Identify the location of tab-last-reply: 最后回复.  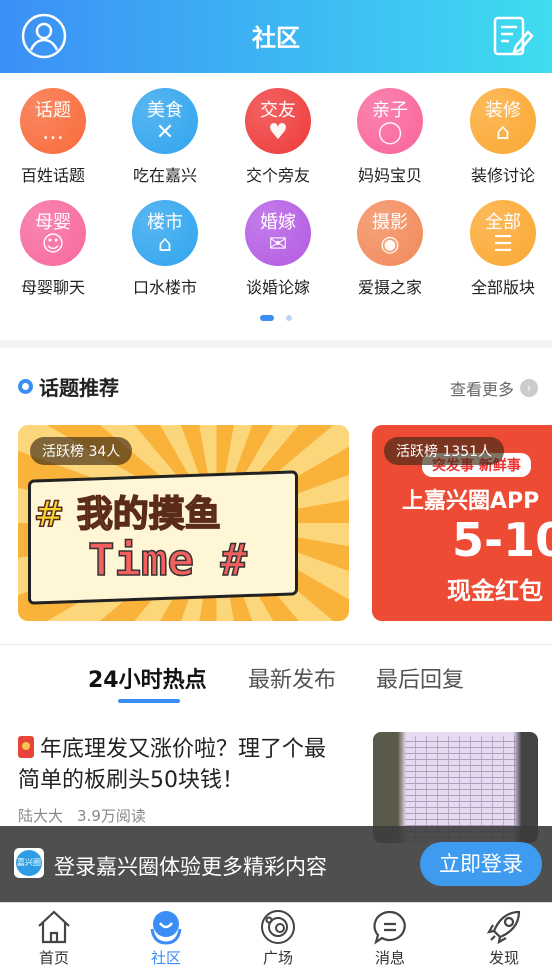
(420, 678).